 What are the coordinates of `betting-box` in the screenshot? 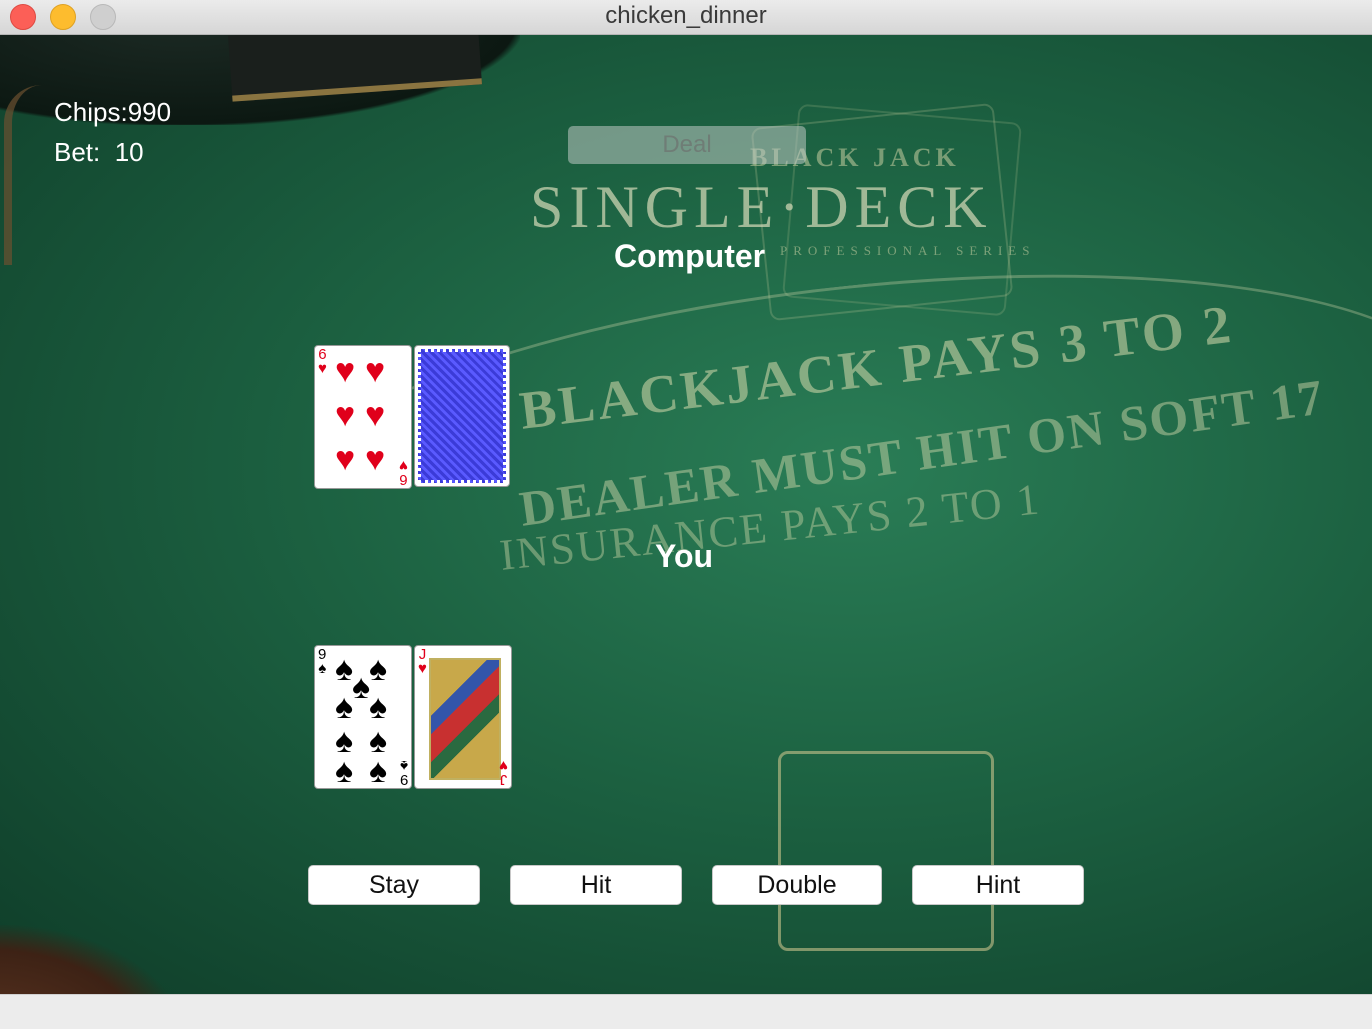 It's located at (886, 851).